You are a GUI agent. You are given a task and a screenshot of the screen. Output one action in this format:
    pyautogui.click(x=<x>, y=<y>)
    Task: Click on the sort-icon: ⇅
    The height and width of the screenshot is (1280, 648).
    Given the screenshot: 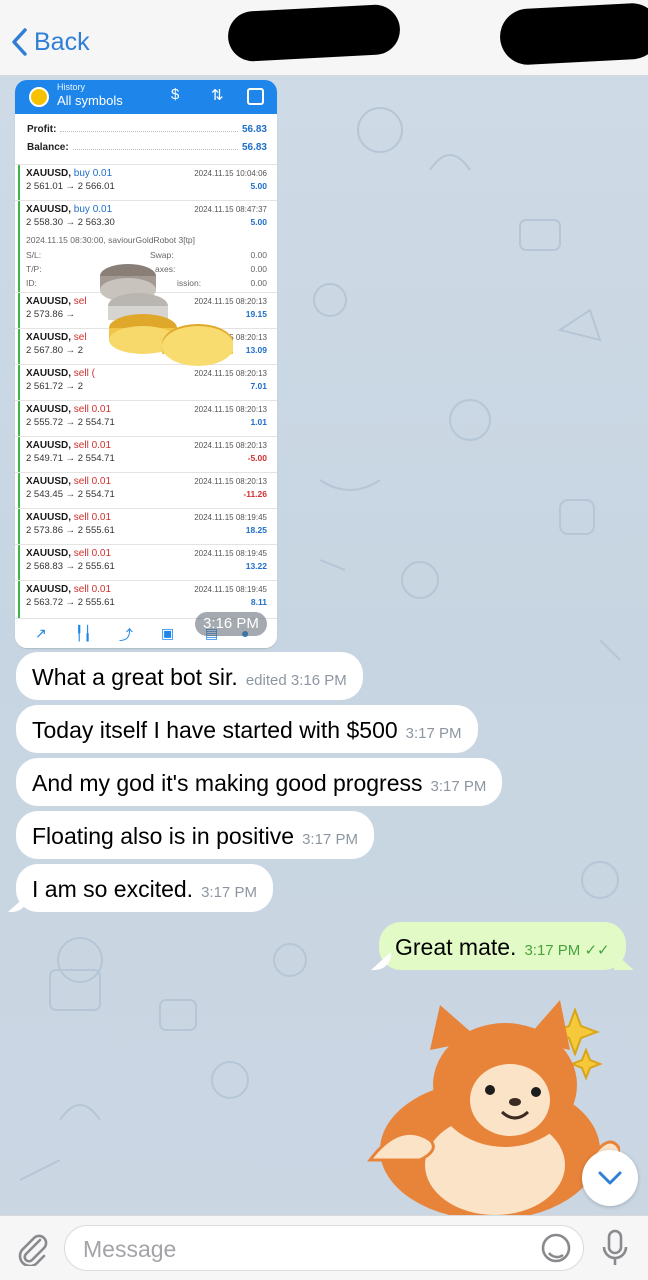 What is the action you would take?
    pyautogui.click(x=217, y=95)
    